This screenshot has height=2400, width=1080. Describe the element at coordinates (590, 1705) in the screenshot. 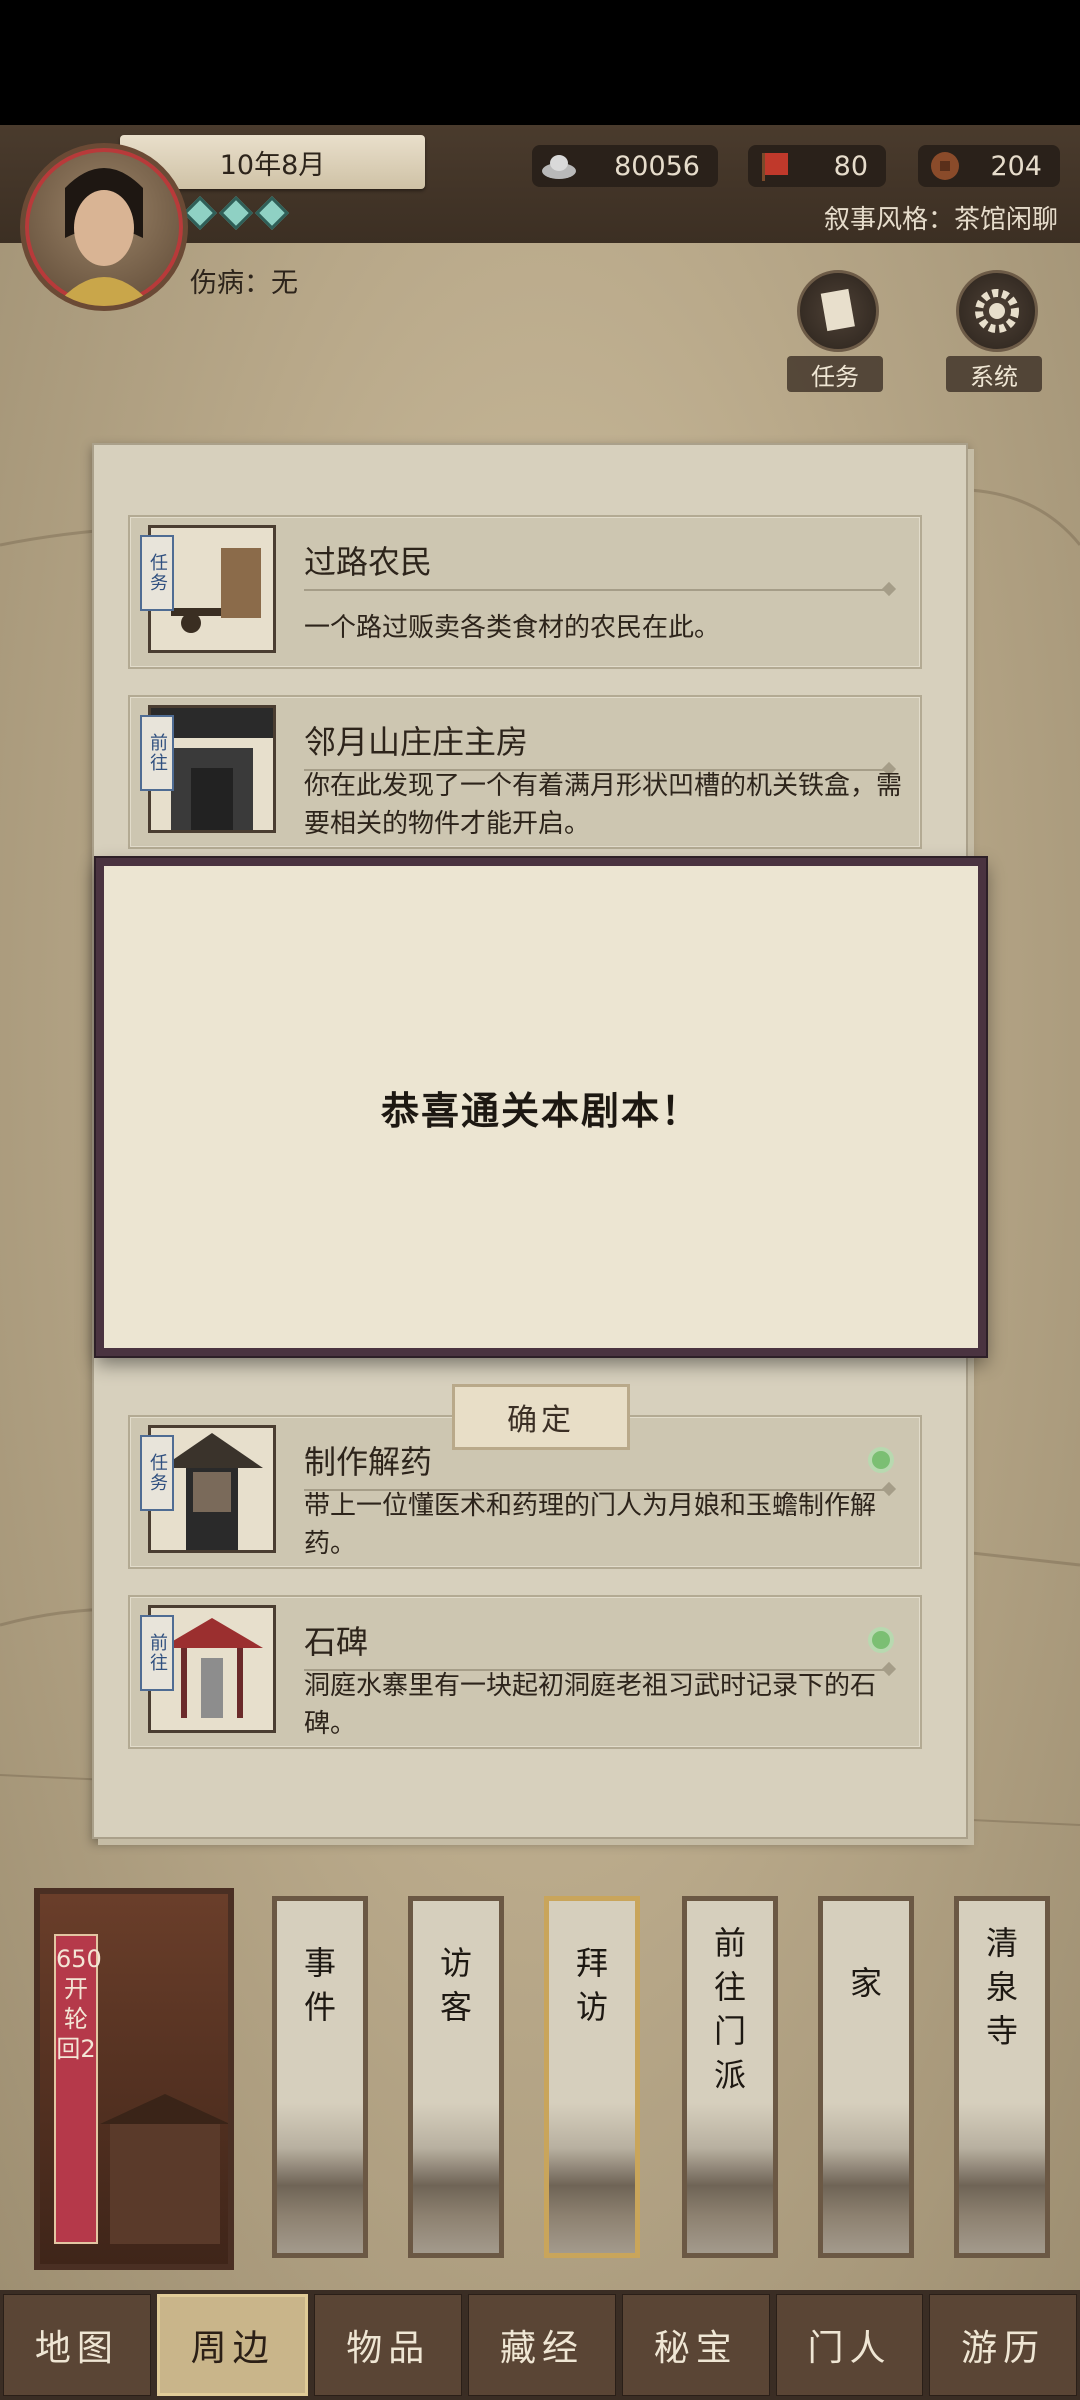

I see `card-description: 洞庭水寨里有一块起初洞庭老祖习武时记录下的石碑。` at that location.